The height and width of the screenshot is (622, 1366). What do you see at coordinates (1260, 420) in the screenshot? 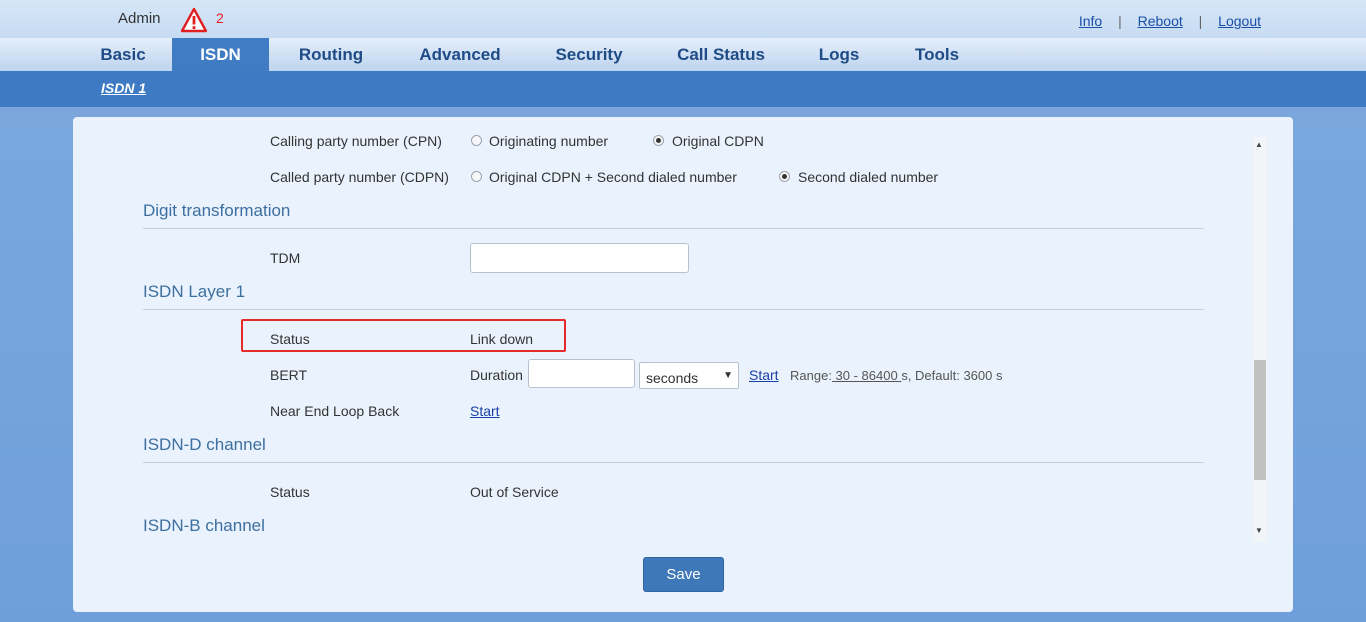
I see `scrollbar-thumb` at bounding box center [1260, 420].